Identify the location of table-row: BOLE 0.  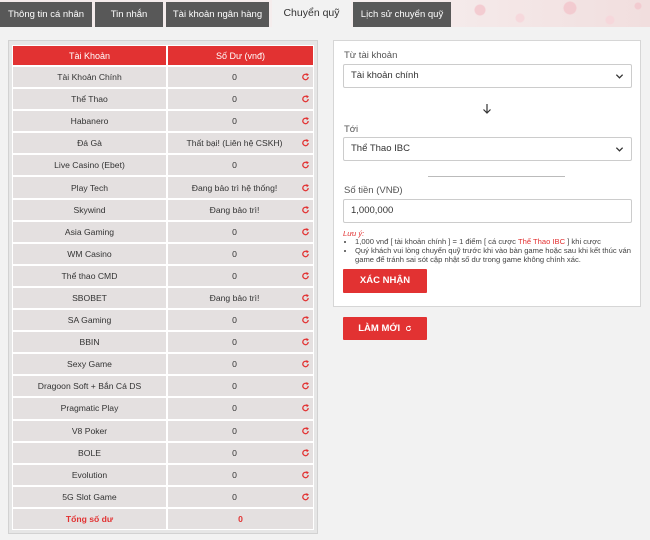
(163, 452).